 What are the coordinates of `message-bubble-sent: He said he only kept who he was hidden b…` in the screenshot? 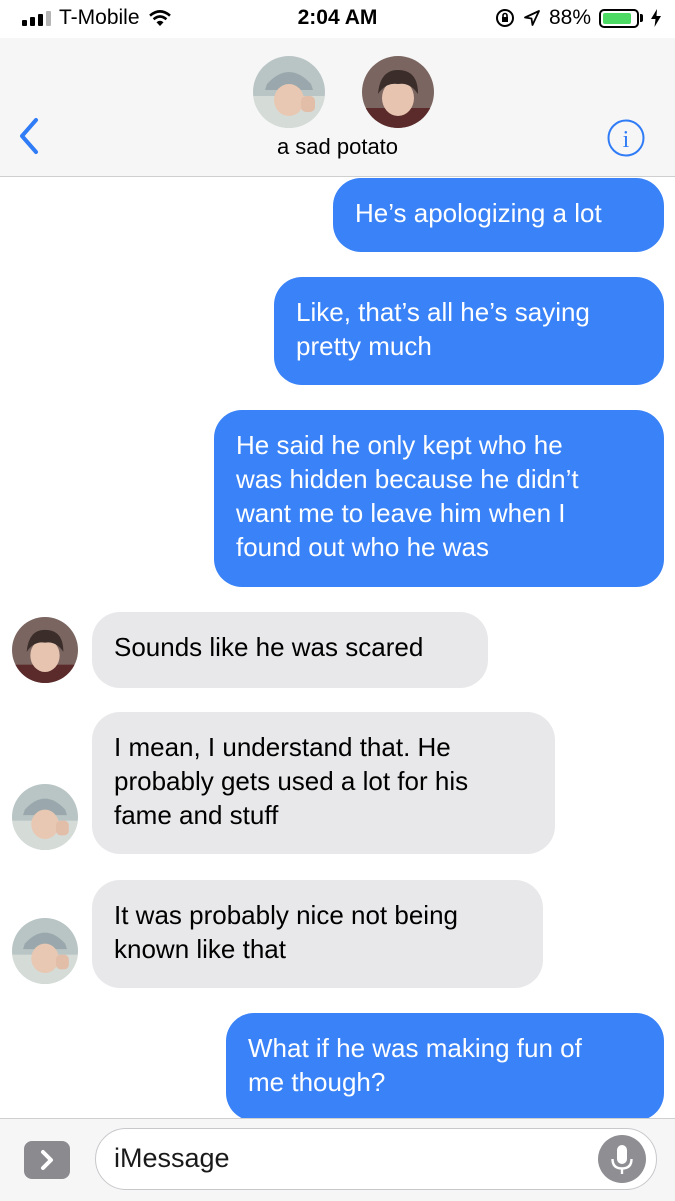 It's located at (439, 498).